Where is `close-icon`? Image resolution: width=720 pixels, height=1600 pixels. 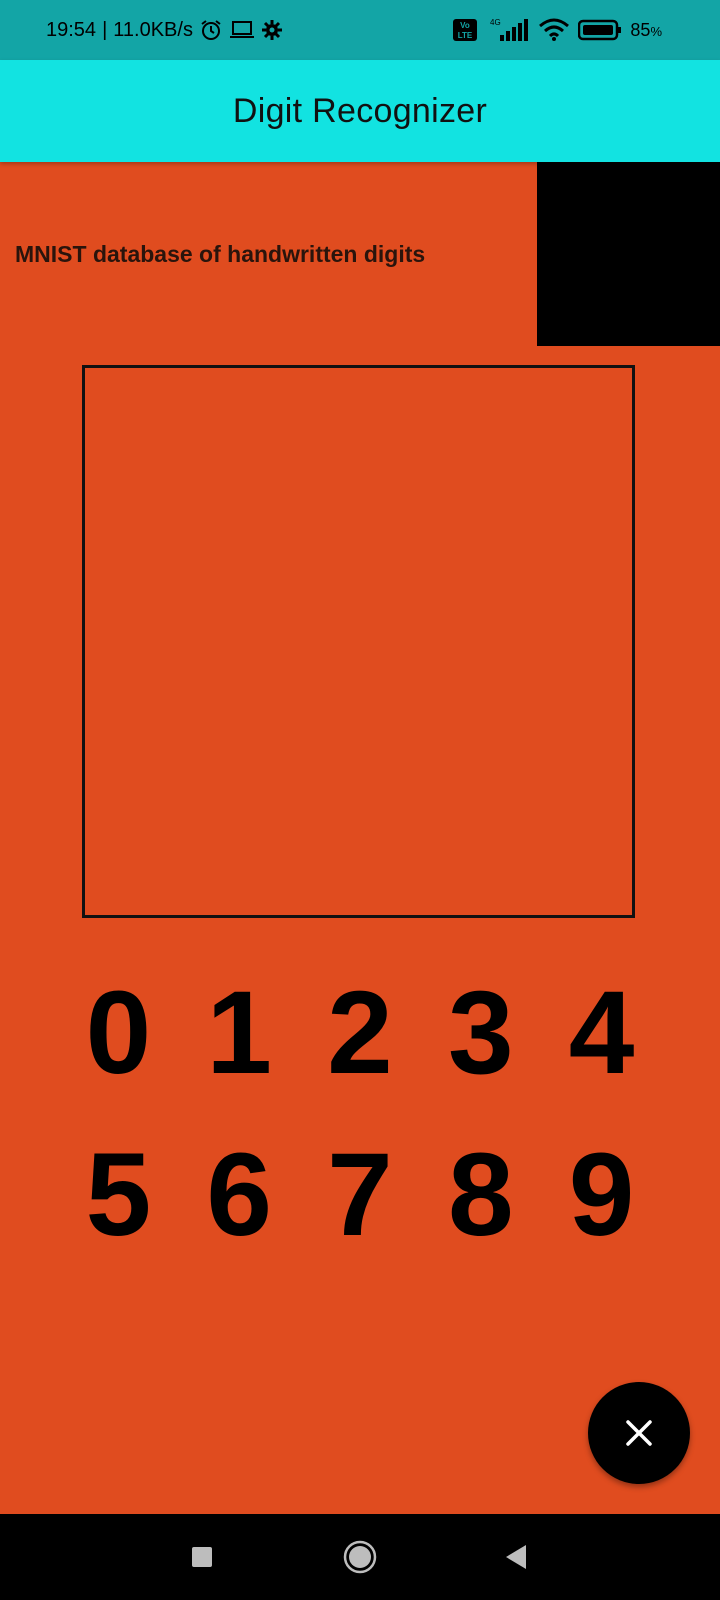
close-icon is located at coordinates (639, 1433).